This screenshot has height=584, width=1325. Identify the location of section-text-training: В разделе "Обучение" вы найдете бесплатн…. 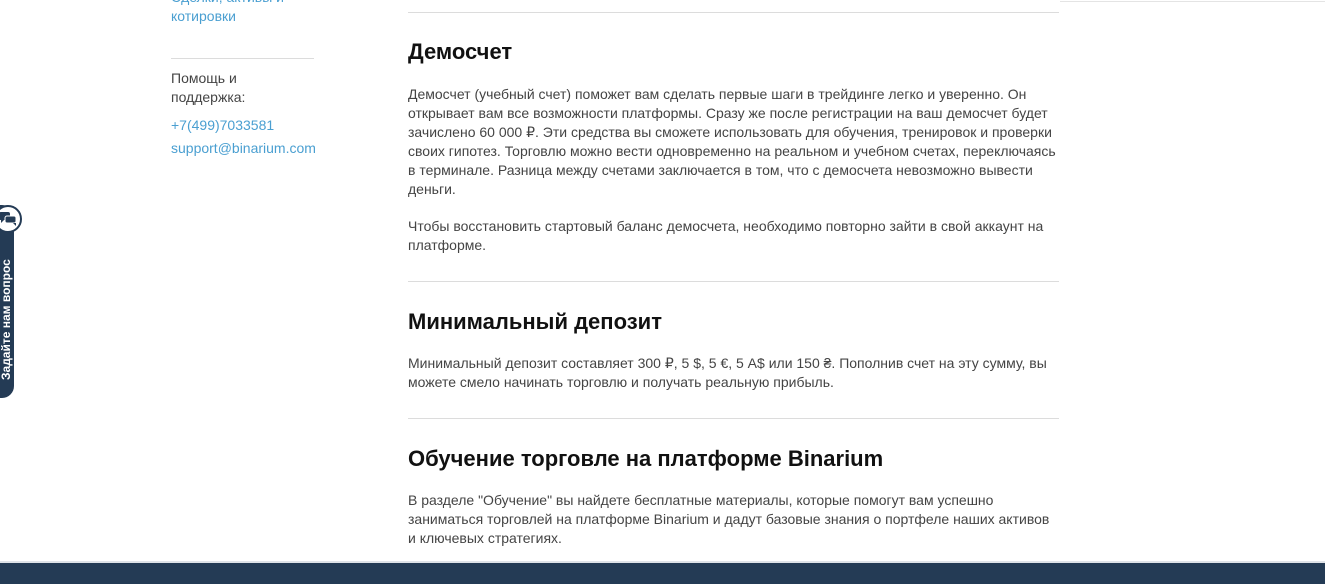
(729, 519).